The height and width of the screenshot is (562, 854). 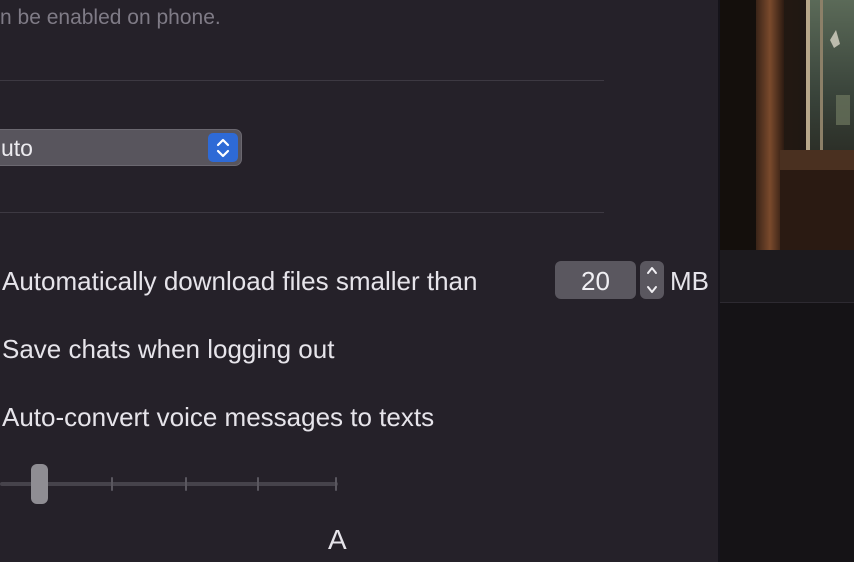 What do you see at coordinates (787, 125) in the screenshot?
I see `wallpaper-preview-image` at bounding box center [787, 125].